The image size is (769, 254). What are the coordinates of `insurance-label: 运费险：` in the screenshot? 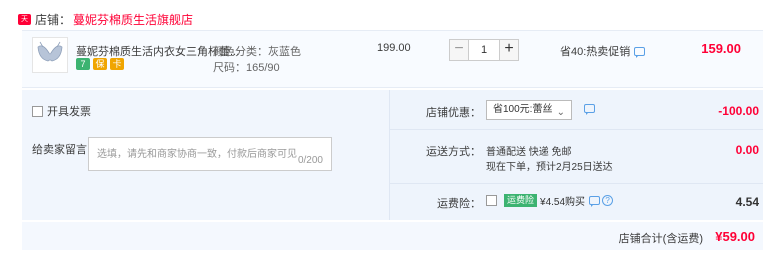 It's located at (459, 204).